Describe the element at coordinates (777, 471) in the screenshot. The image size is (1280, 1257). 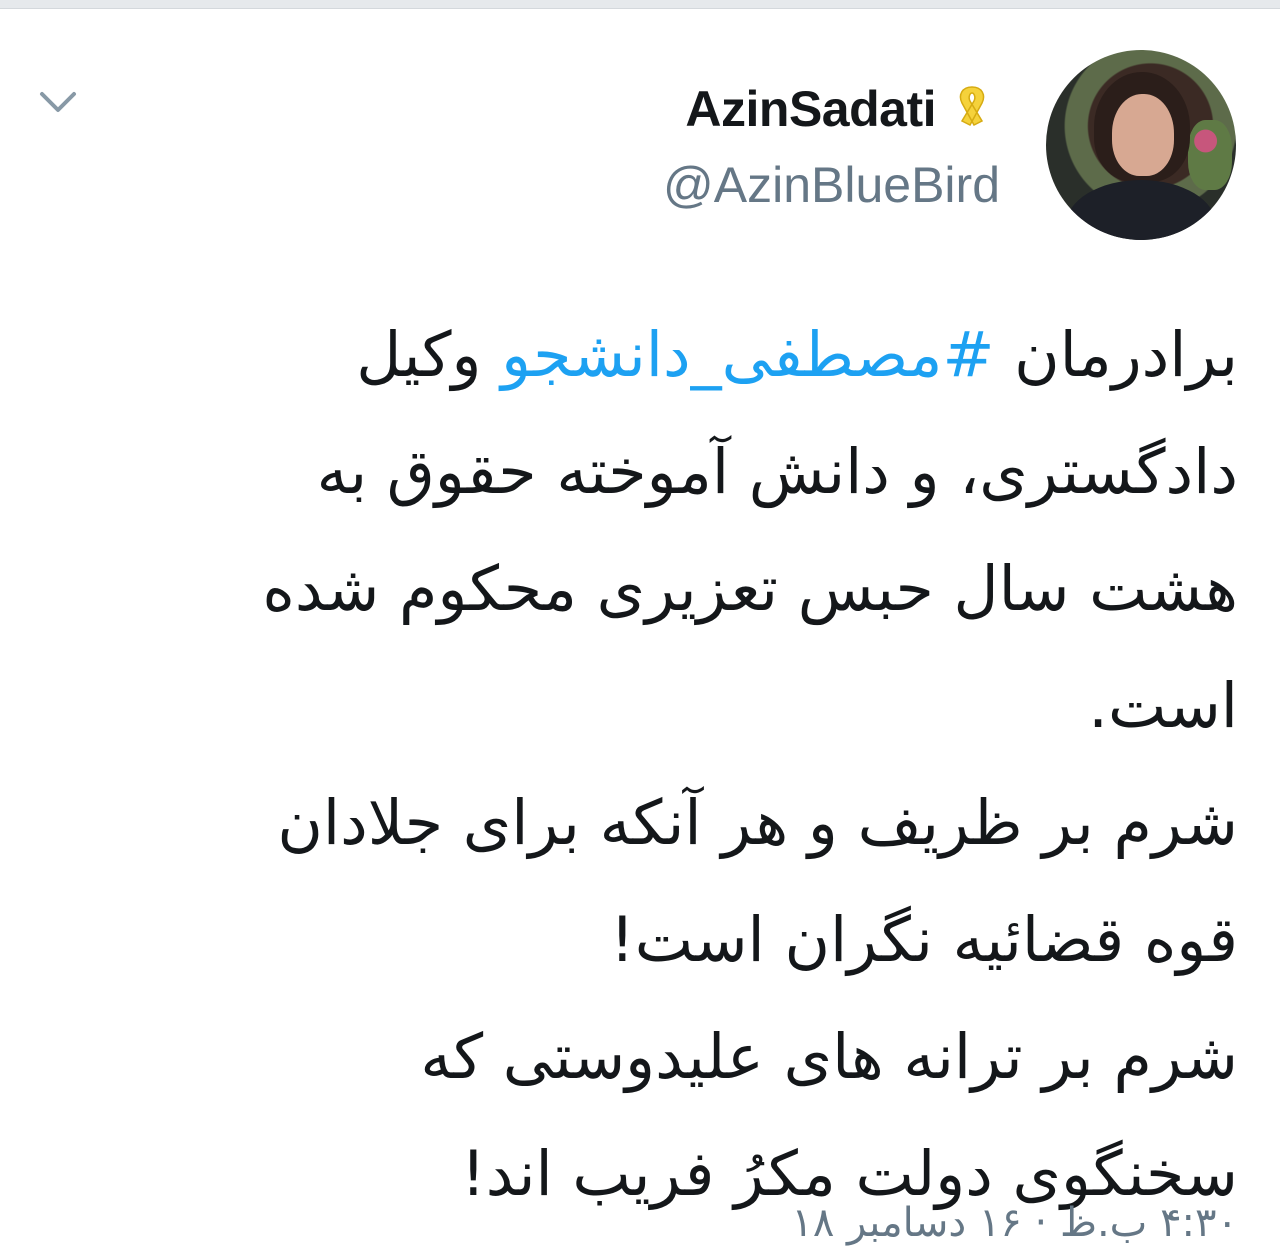
I see `tweet-line: دادگستری، و دانش آموخته حقوق به` at that location.